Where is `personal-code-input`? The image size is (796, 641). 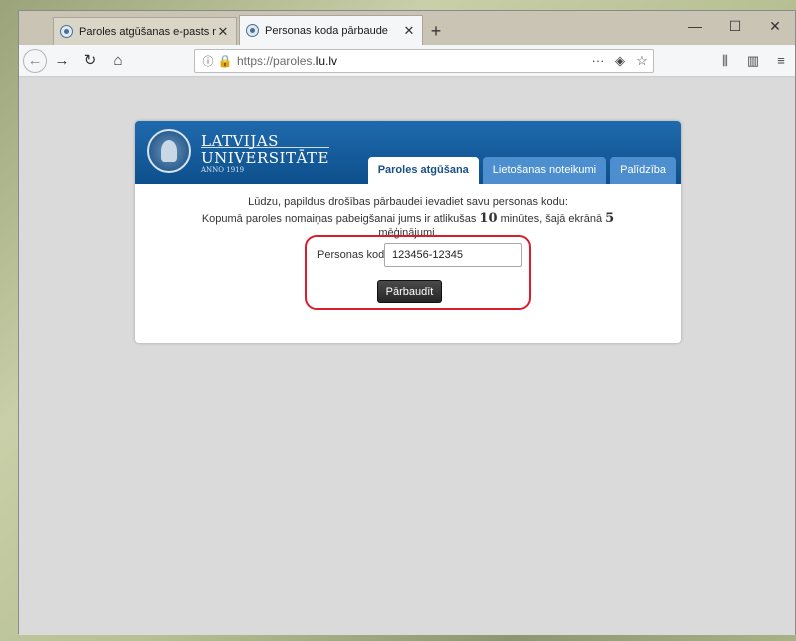
personal-code-input is located at coordinates (453, 255).